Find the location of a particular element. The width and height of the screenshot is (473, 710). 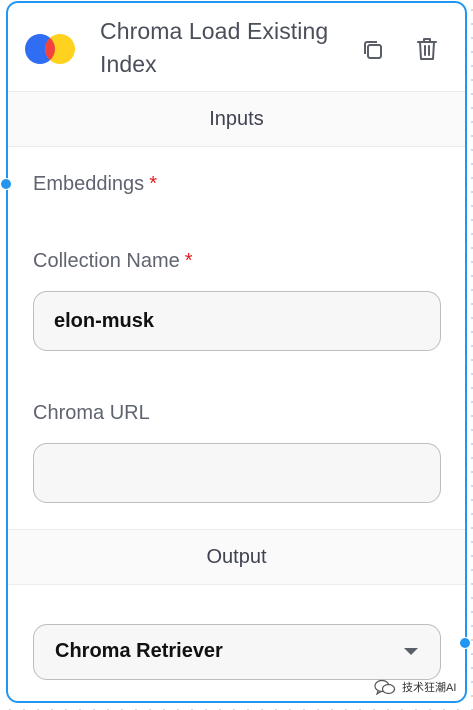

embeddings-label-text: Embeddings is located at coordinates (89, 184).